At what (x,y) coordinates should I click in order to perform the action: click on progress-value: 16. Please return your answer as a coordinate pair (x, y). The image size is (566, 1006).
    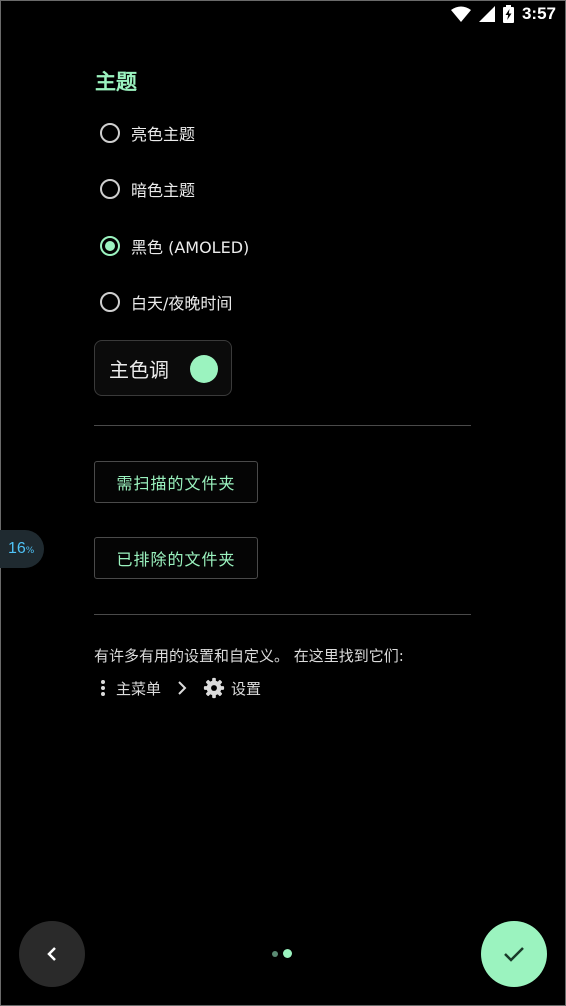
    Looking at the image, I should click on (17, 548).